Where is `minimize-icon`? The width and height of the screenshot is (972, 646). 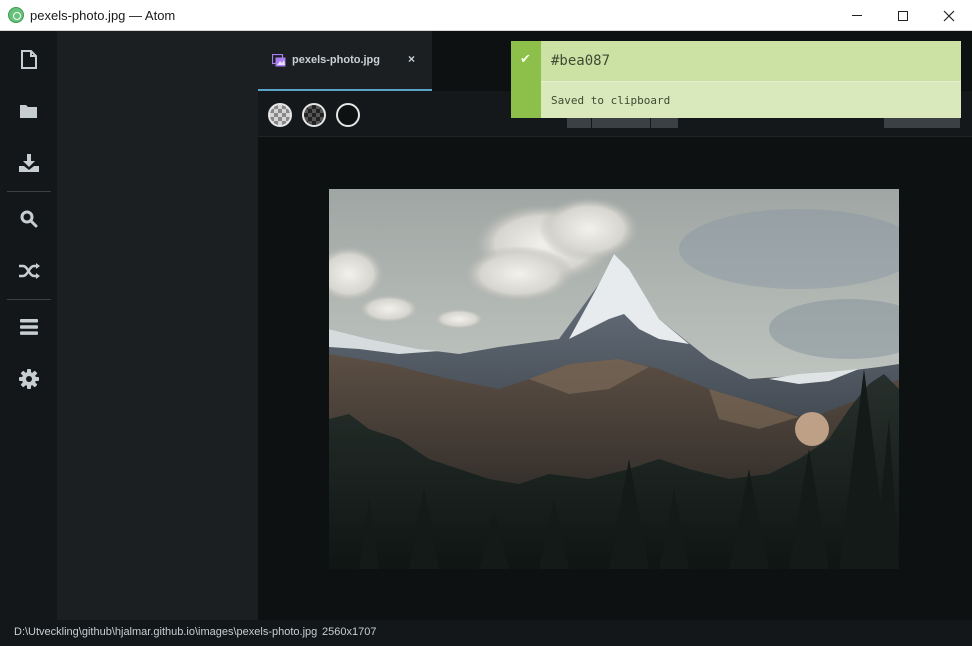
minimize-icon is located at coordinates (857, 15).